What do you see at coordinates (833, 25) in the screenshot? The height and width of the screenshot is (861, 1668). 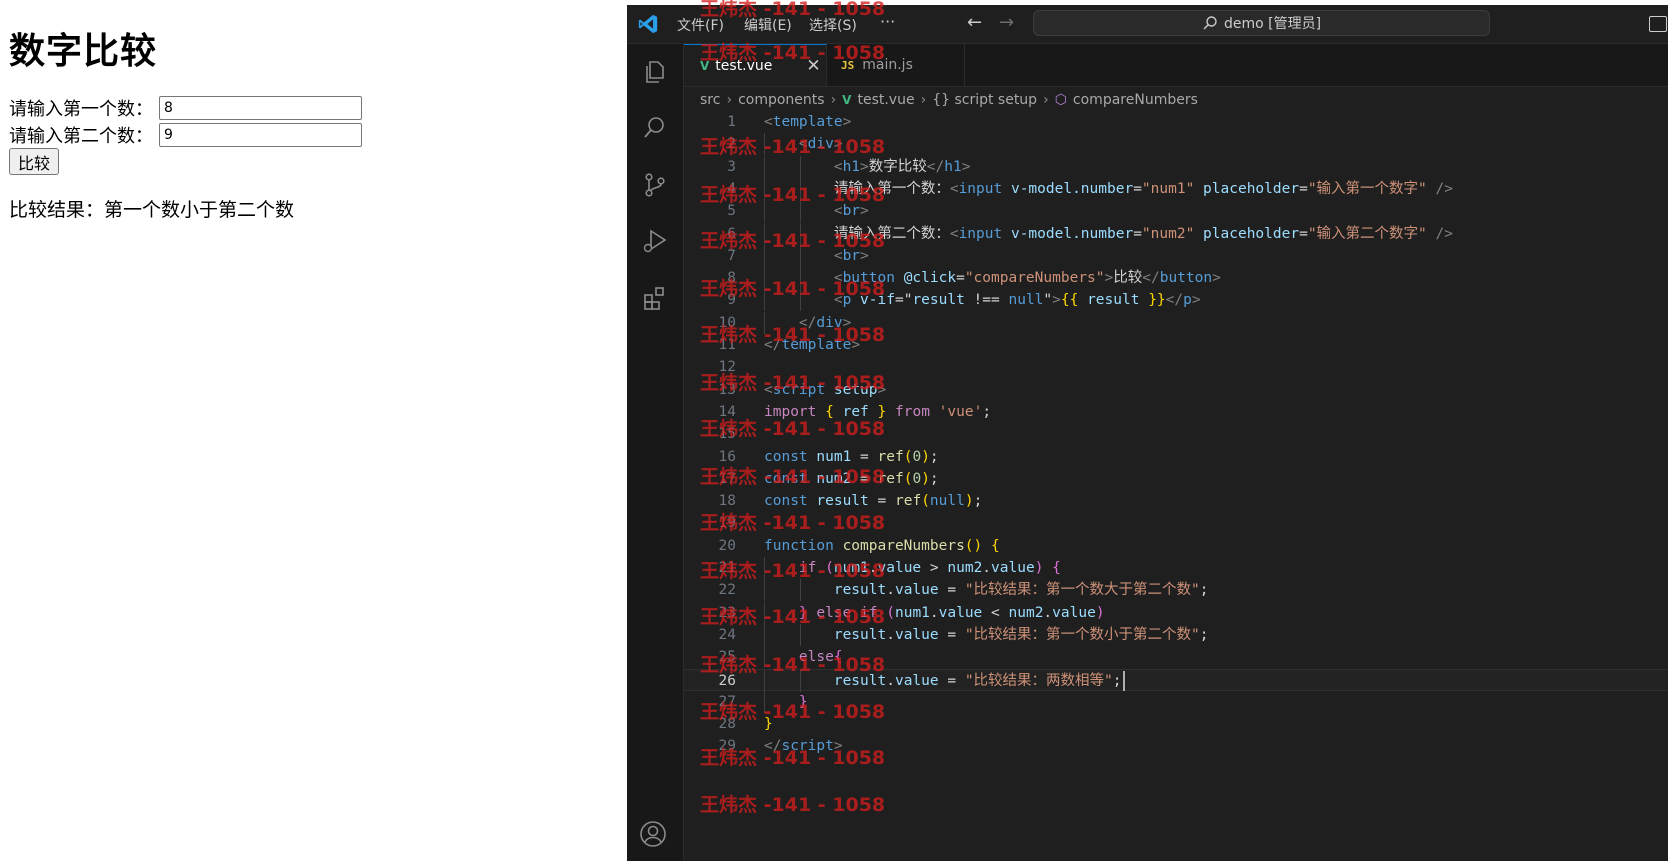 I see `menu-selection: 选择(S)` at bounding box center [833, 25].